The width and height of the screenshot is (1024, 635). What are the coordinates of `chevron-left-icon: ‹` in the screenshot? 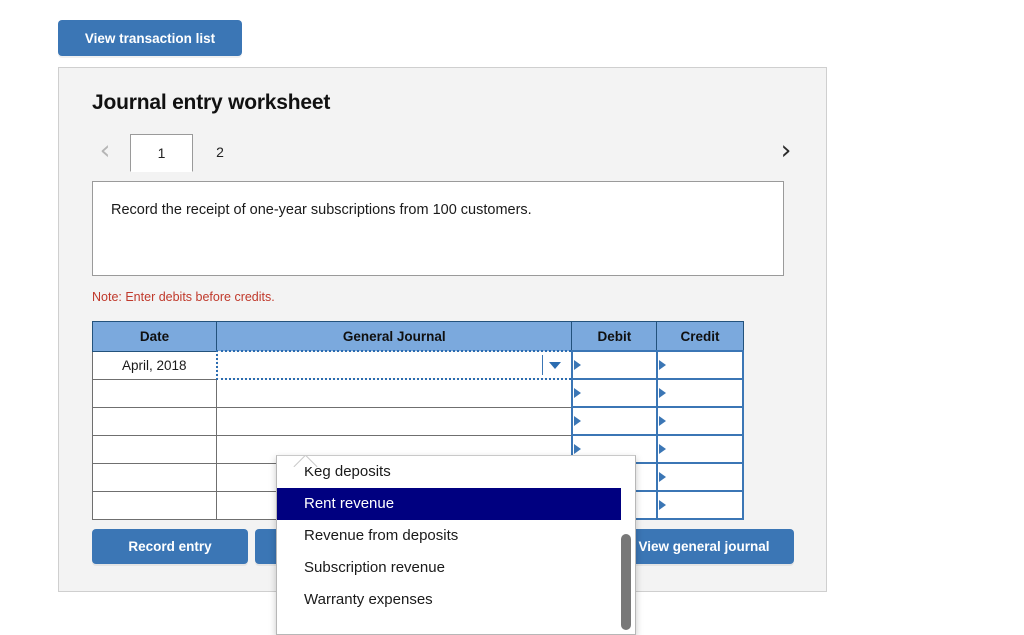 It's located at (105, 151).